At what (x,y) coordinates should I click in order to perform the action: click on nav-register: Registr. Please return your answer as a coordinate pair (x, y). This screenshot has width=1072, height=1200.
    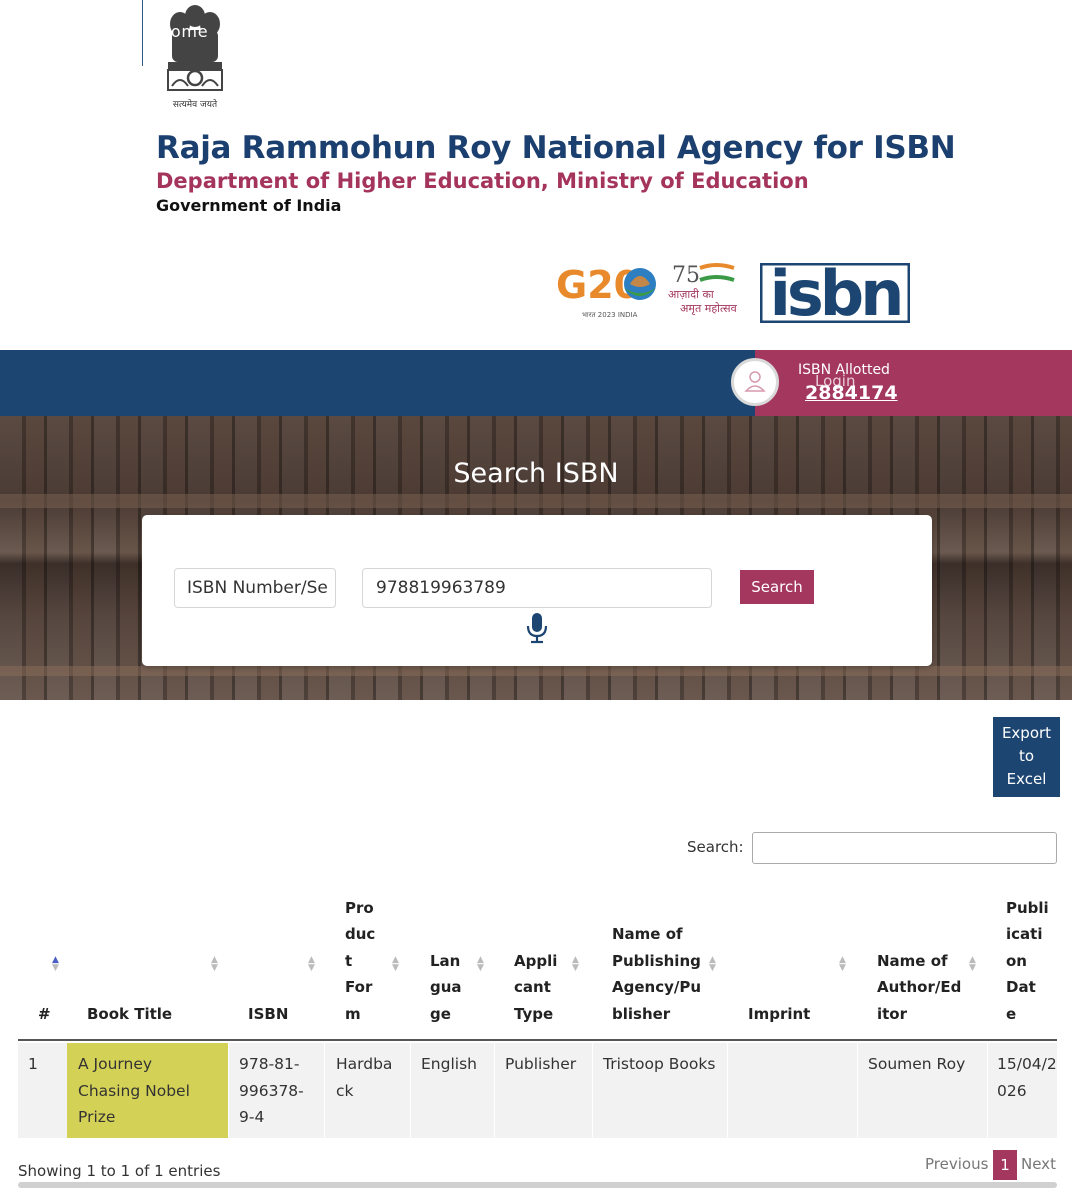
    Looking at the image, I should click on (702, 31).